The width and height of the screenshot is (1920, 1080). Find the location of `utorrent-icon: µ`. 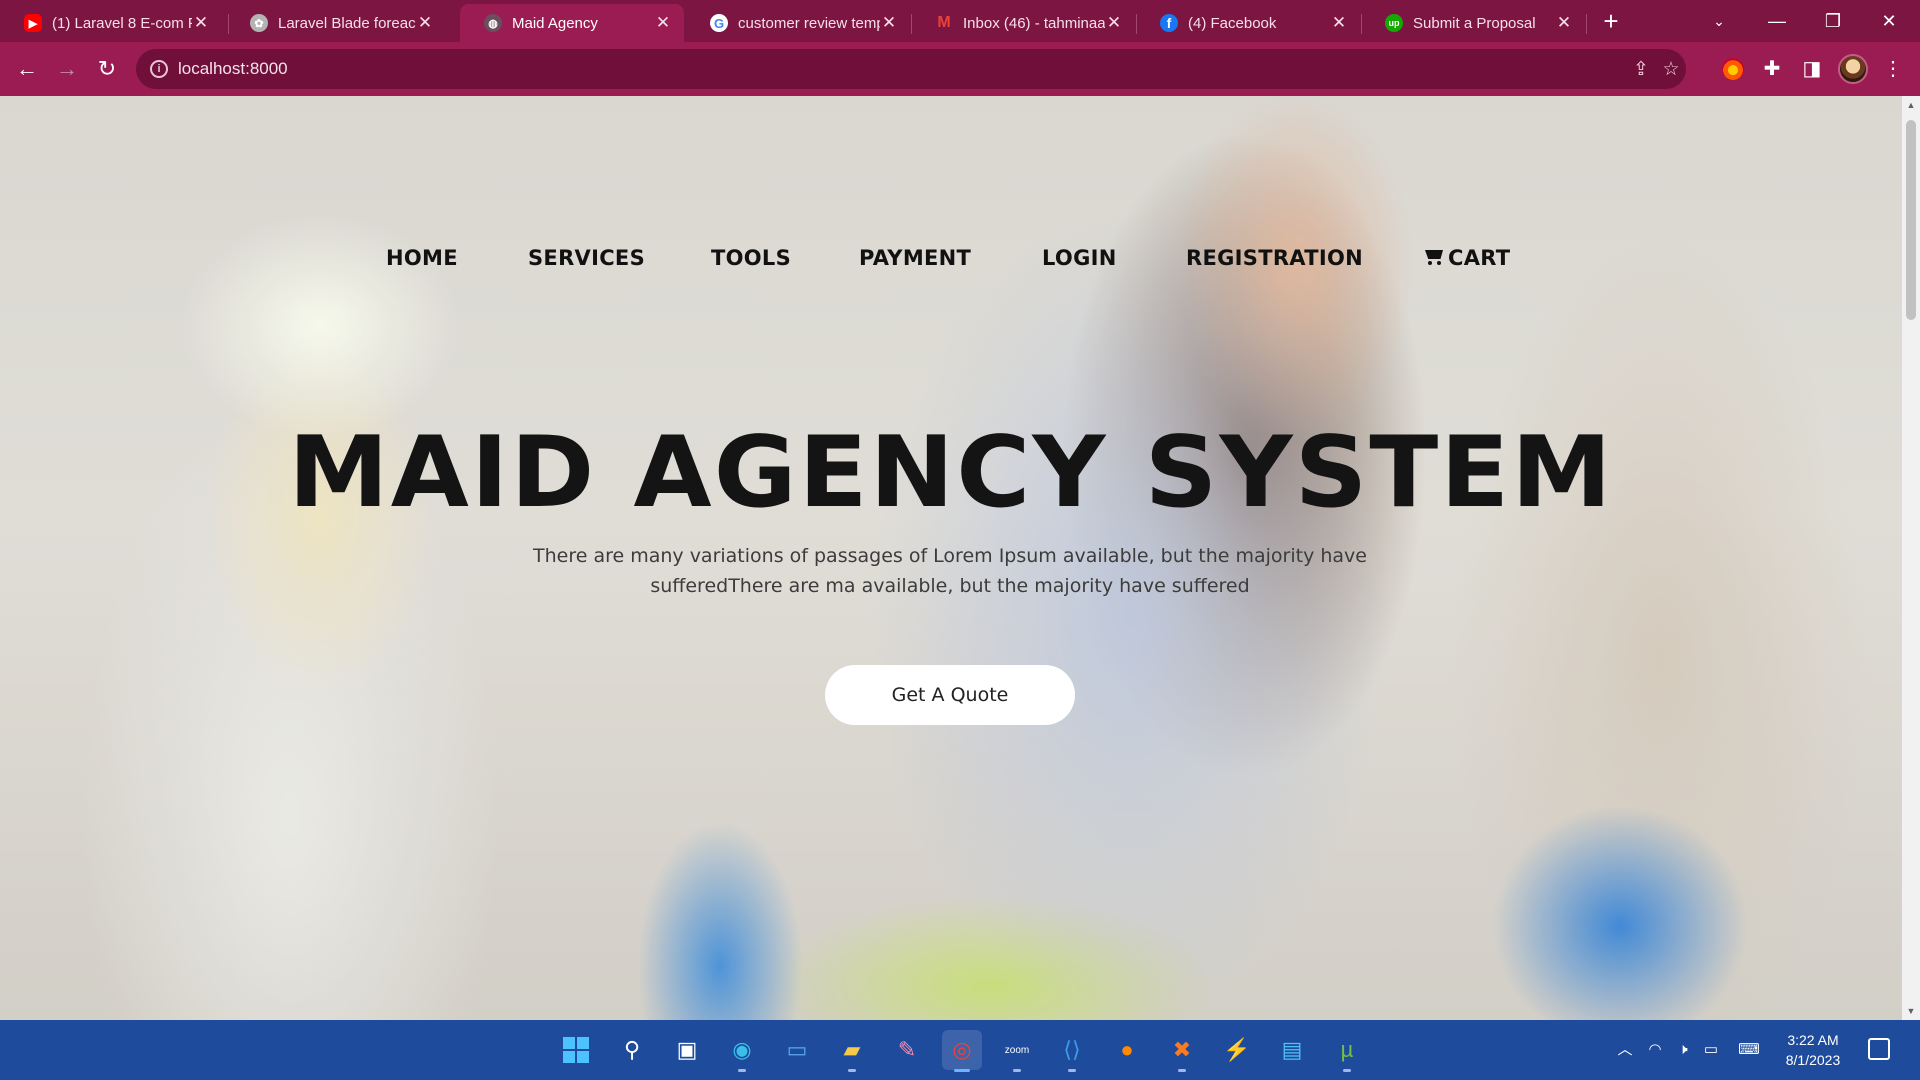

utorrent-icon: µ is located at coordinates (1347, 1051).